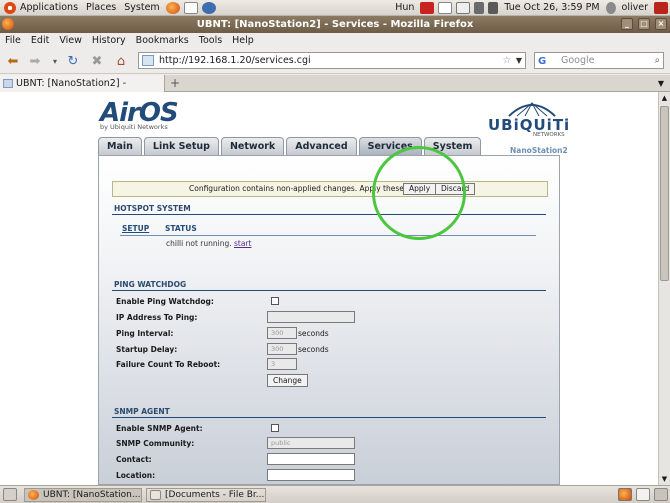  I want to click on show-desktop-icon, so click(10, 494).